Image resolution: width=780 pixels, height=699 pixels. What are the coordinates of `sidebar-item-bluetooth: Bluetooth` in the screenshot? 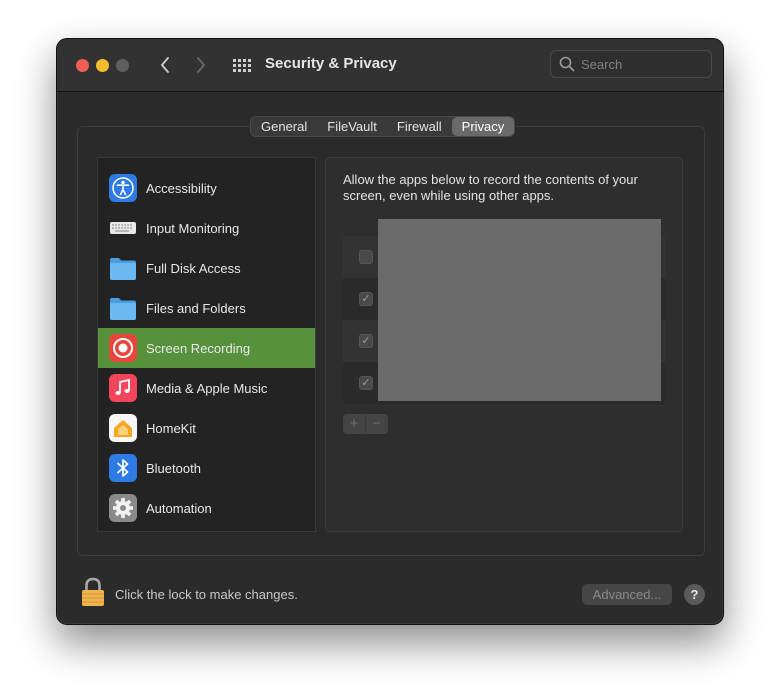 It's located at (206, 468).